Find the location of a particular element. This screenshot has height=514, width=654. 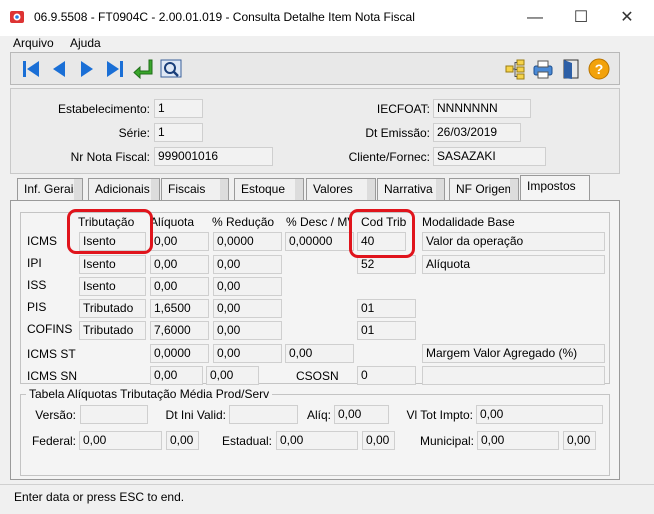

estadual-field-2: 0,00 is located at coordinates (378, 440).